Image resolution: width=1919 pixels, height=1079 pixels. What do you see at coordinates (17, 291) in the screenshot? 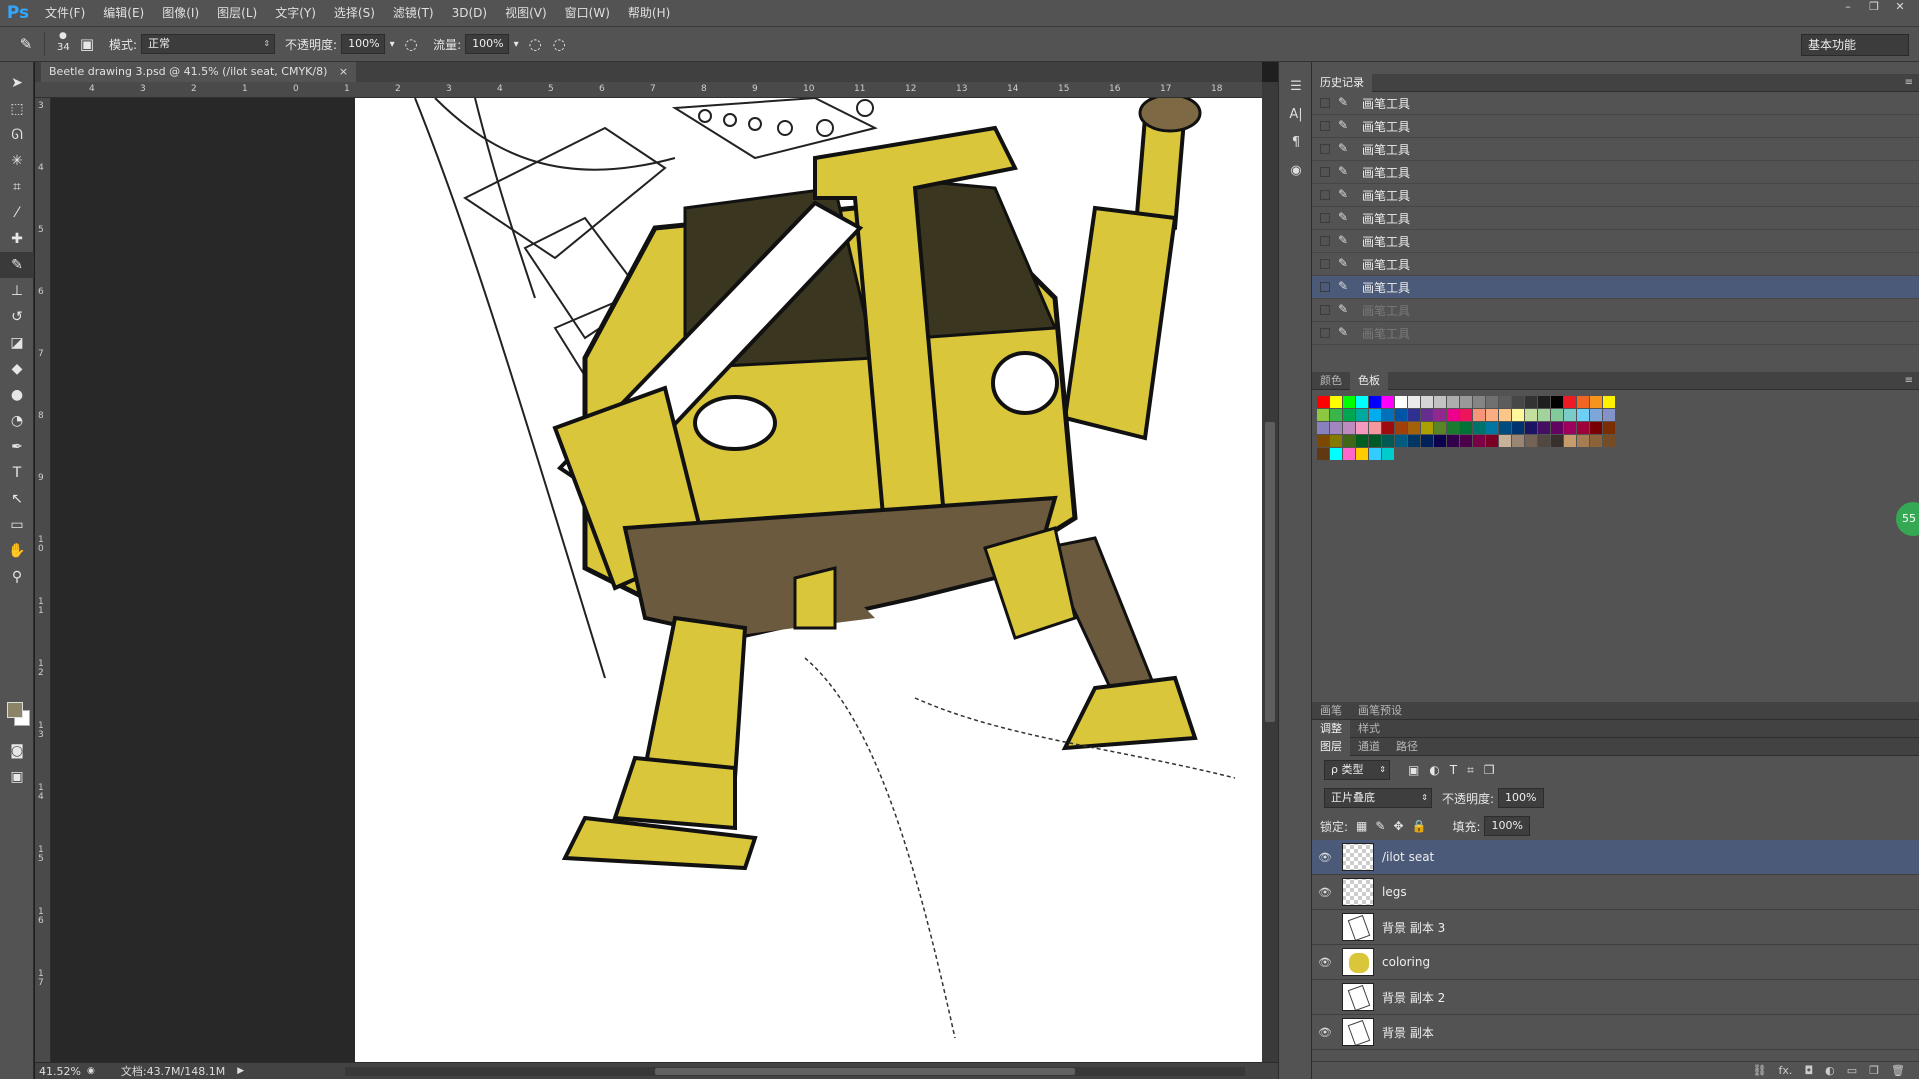
I see `clone-stamp-tool-icon: ⊥` at bounding box center [17, 291].